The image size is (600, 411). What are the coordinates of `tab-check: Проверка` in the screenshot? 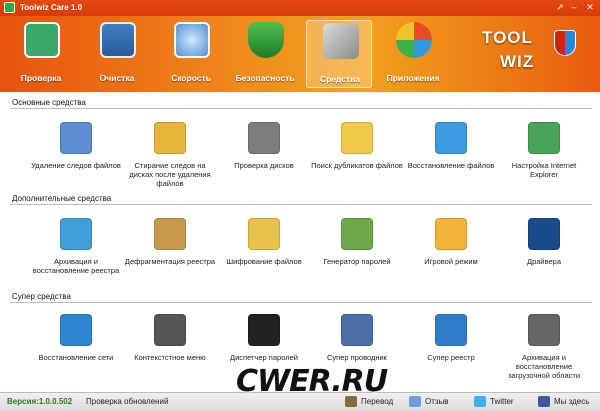 It's located at (41, 54).